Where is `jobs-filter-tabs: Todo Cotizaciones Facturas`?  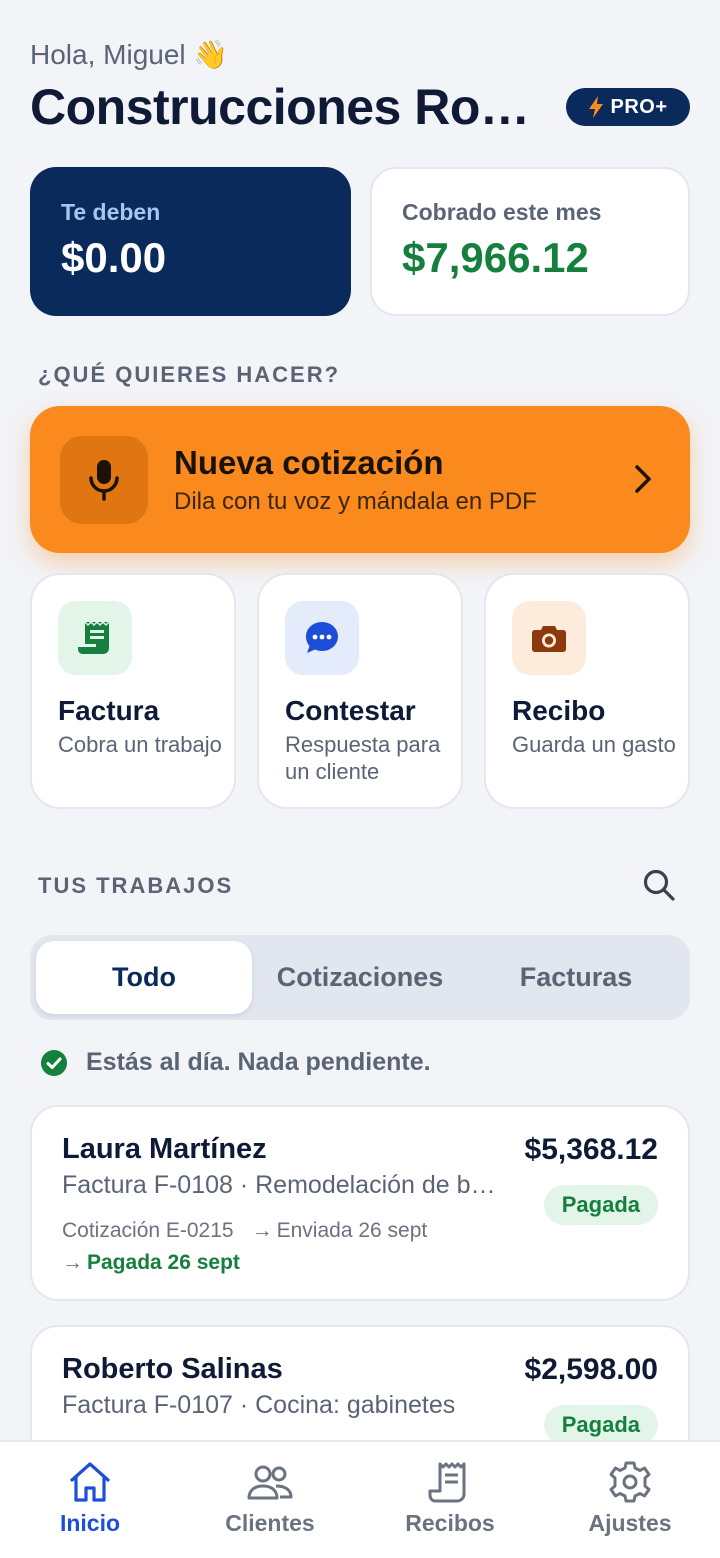
jobs-filter-tabs: Todo Cotizaciones Facturas is located at coordinates (360, 977).